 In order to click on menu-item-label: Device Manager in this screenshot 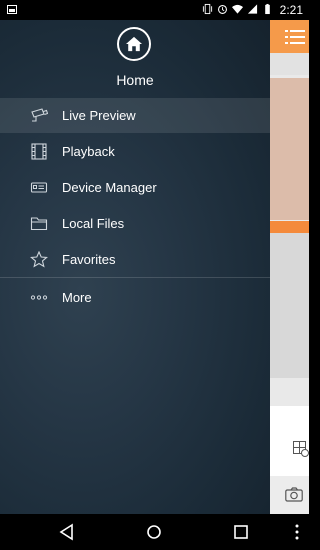, I will do `click(109, 187)`.